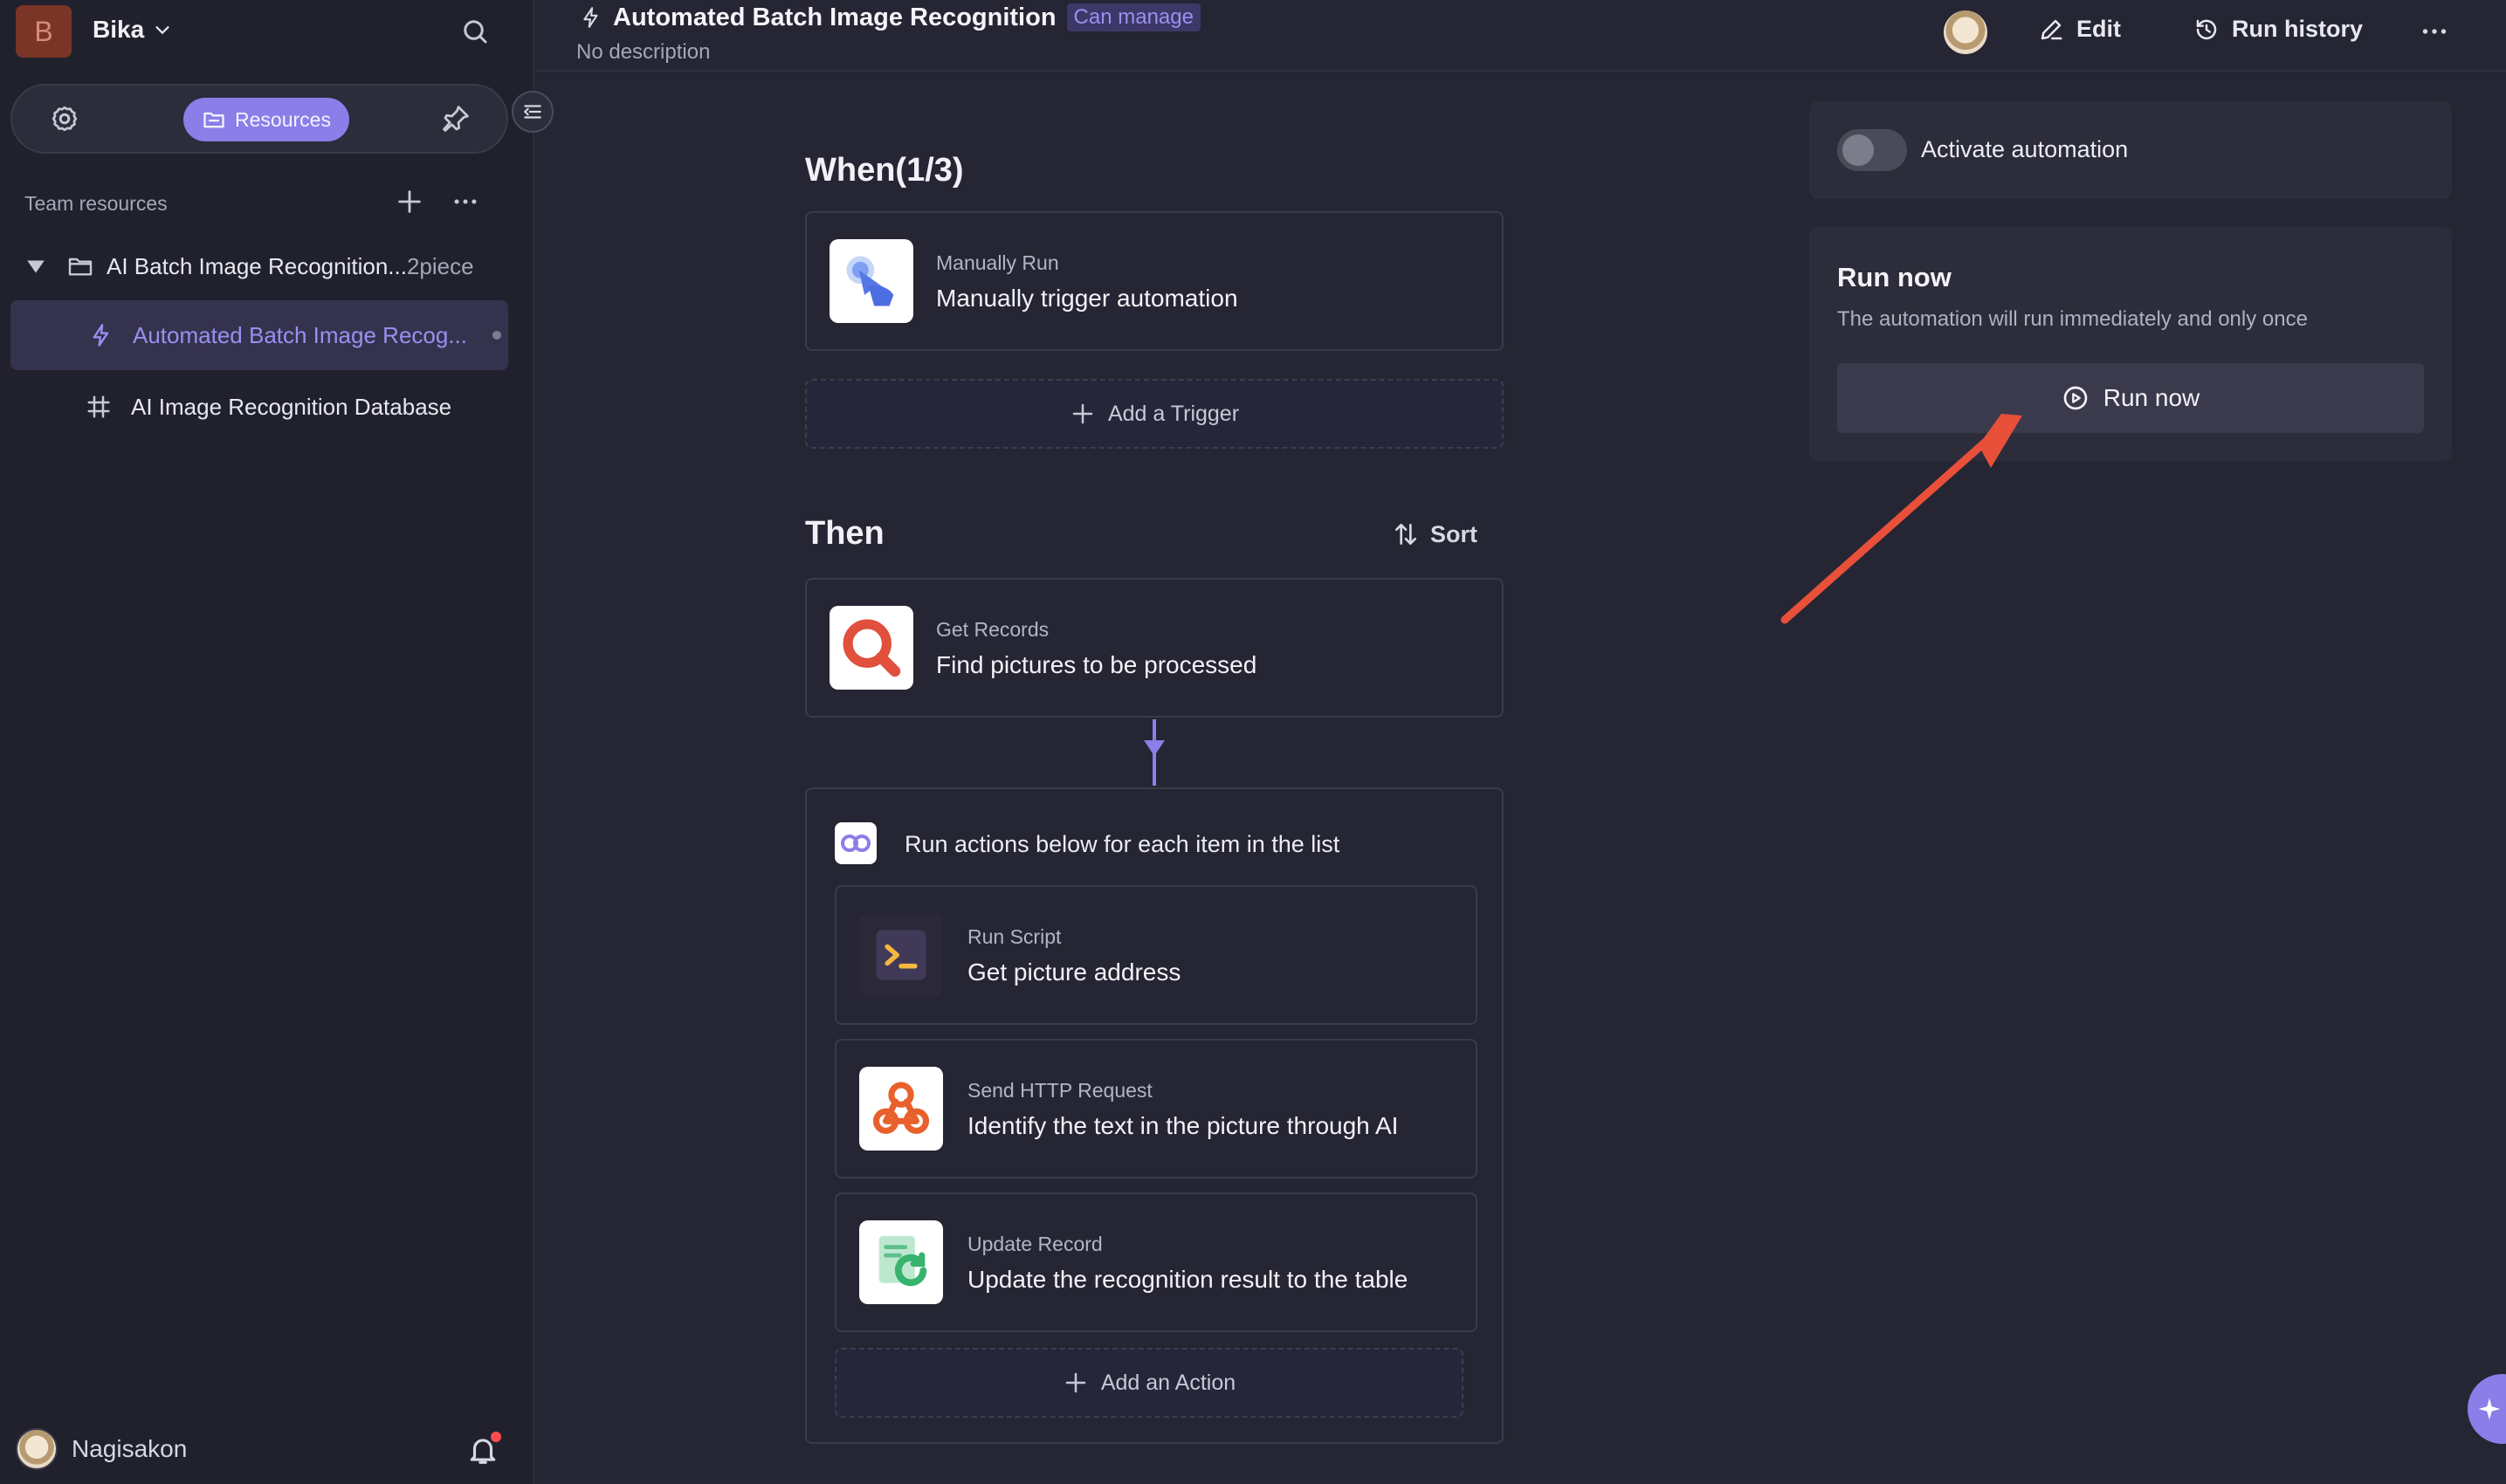 This screenshot has height=1484, width=2506. I want to click on http-request-icon-tile, so click(901, 1109).